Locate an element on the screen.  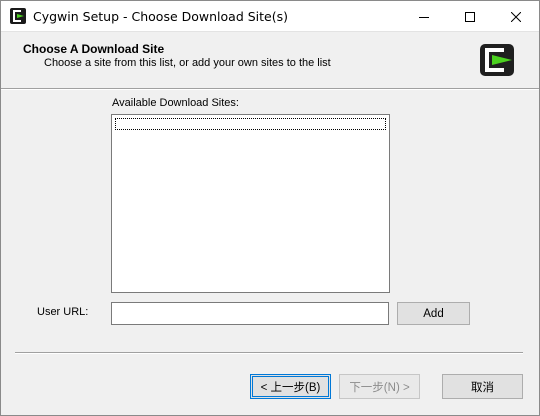
window-title: Cygwin Setup - Choose Download Site(s) is located at coordinates (160, 16).